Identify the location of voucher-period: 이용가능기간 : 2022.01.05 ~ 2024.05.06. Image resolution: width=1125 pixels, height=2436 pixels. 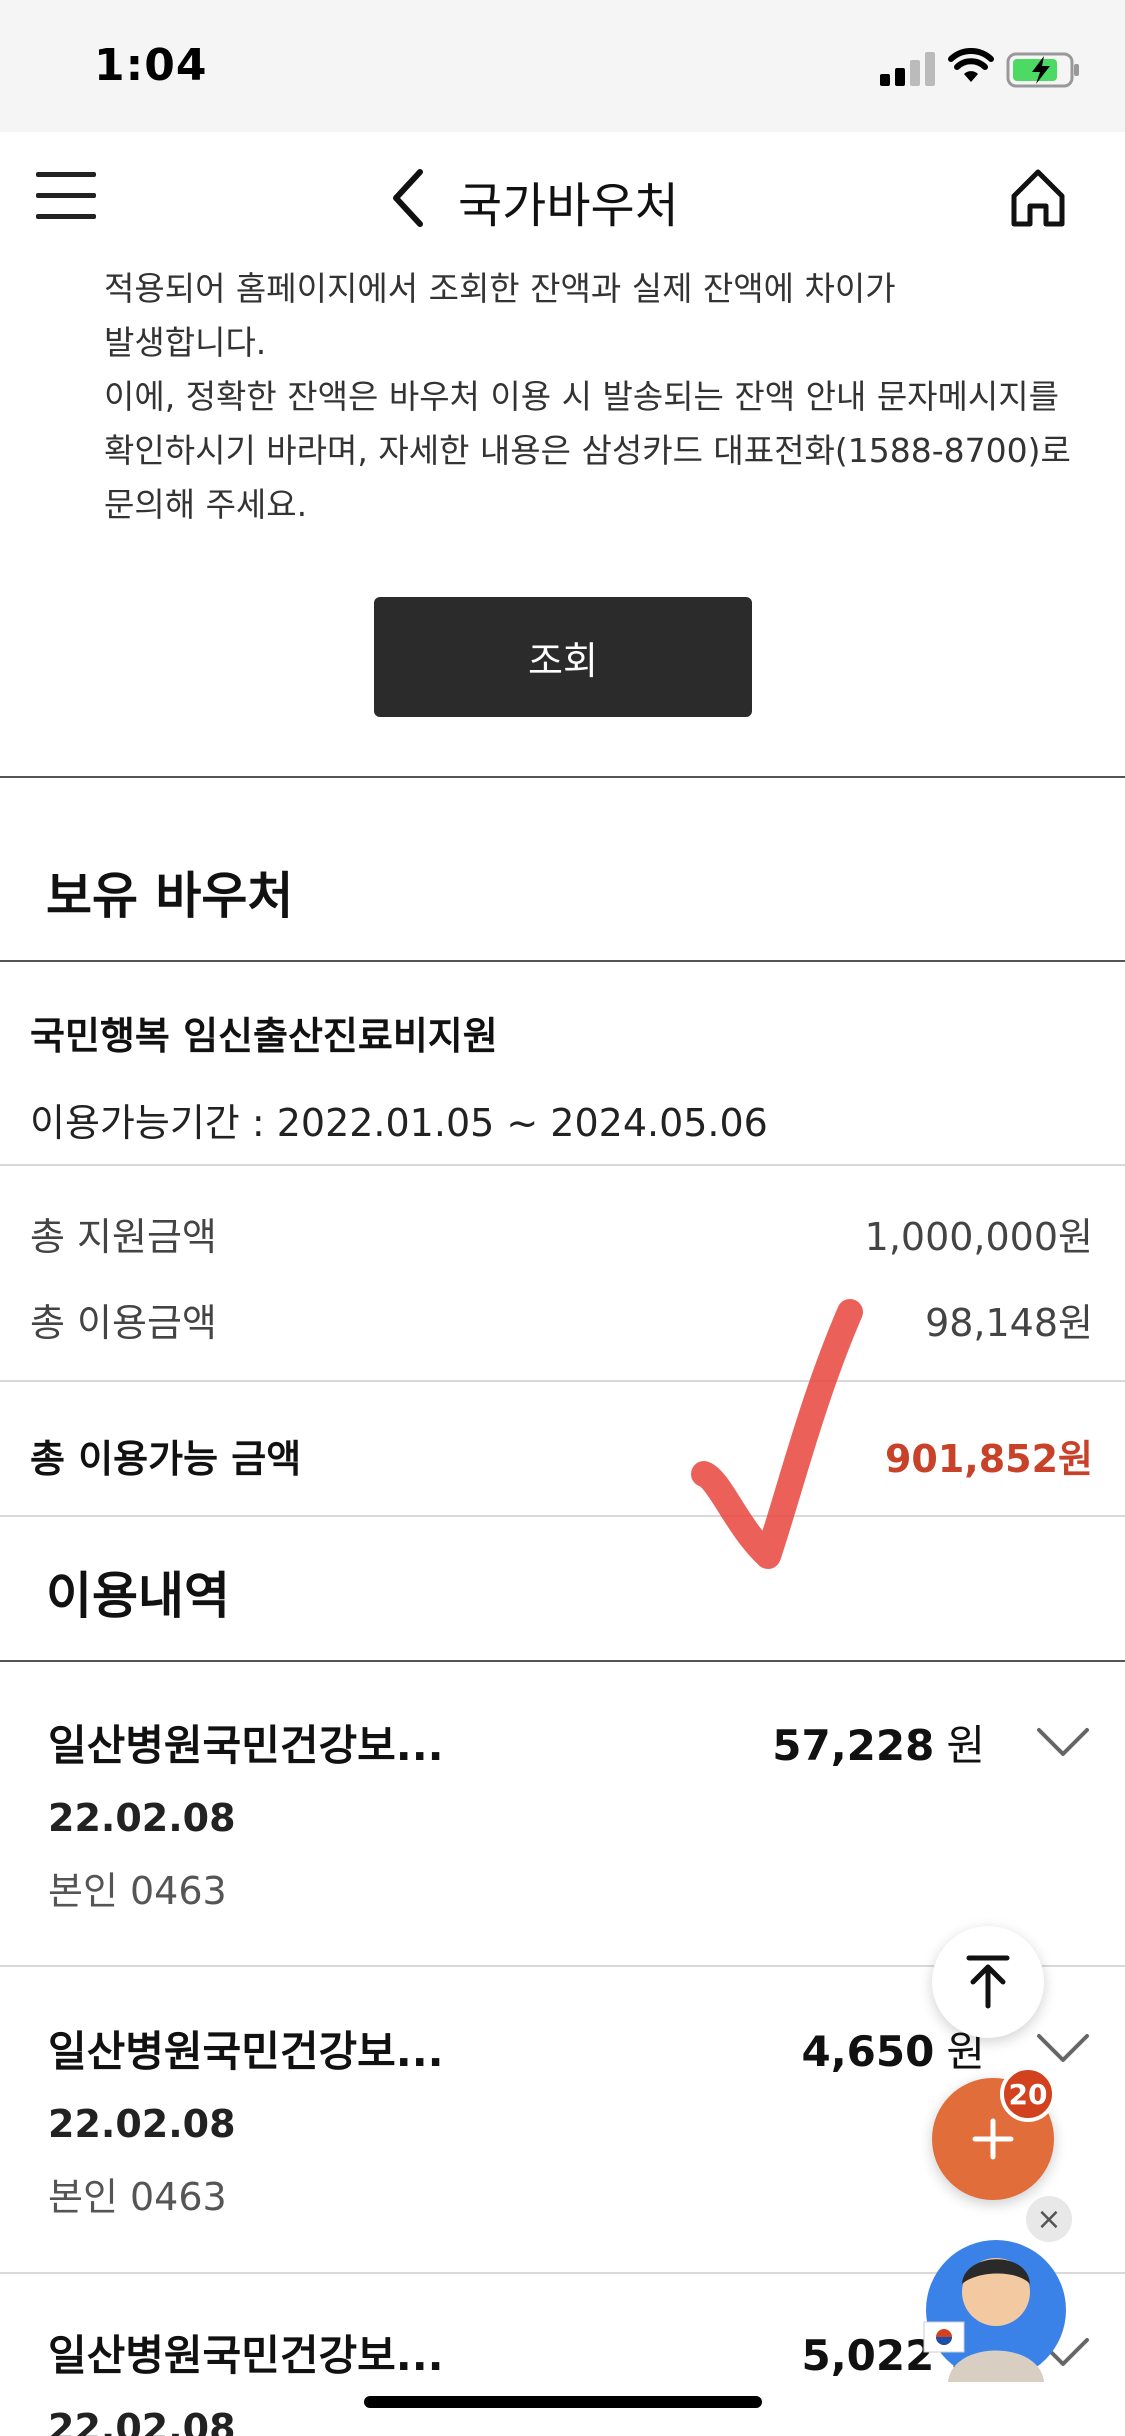
(399, 1123).